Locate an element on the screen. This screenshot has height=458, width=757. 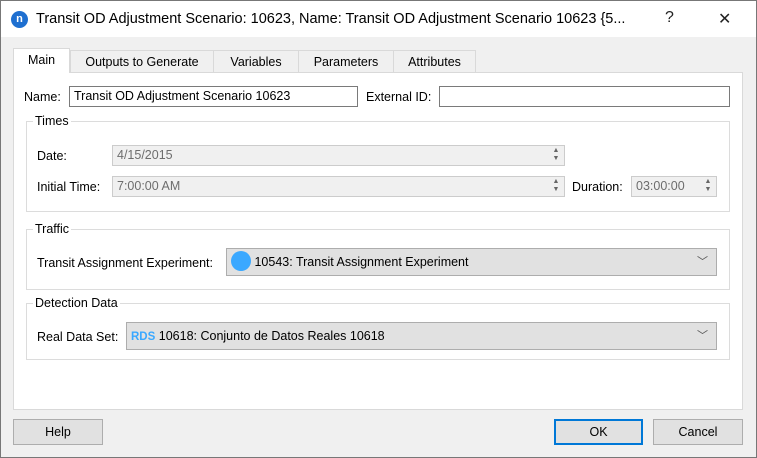
tab-label: Variables is located at coordinates (256, 62).